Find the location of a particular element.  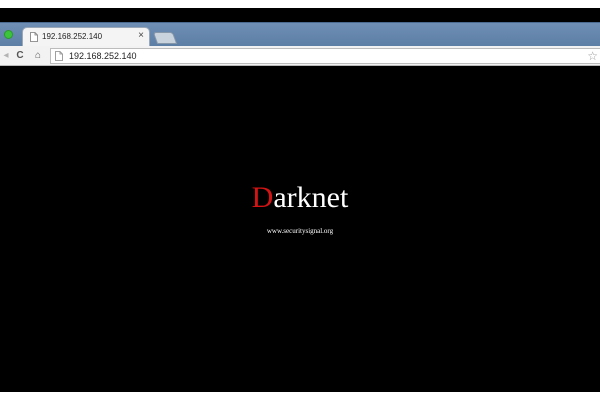

home-icon: ⌂ is located at coordinates (38, 56).